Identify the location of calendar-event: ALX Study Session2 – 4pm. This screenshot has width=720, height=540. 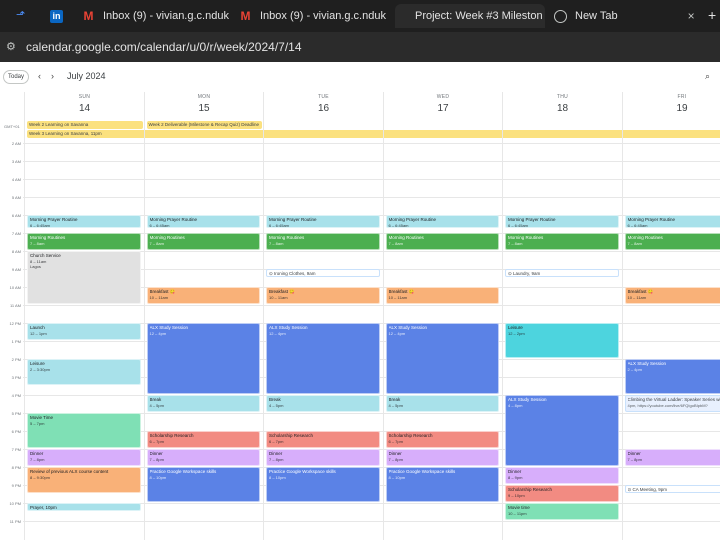
(672, 376).